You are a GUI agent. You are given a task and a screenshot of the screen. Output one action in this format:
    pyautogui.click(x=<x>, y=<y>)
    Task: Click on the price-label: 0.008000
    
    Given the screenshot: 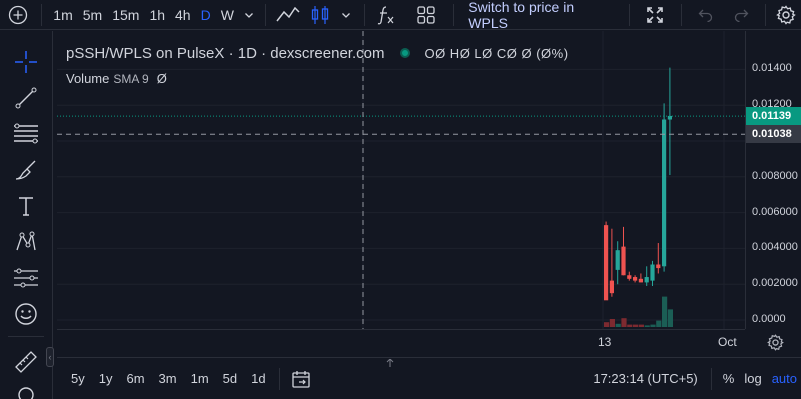 What is the action you would take?
    pyautogui.click(x=775, y=175)
    